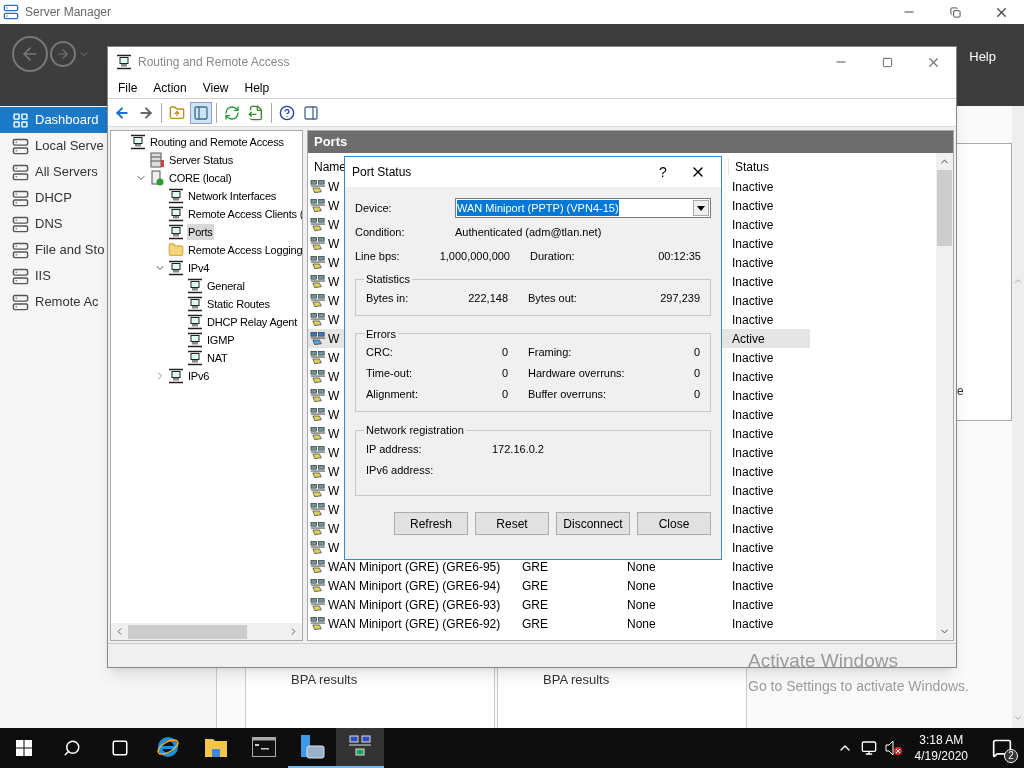 This screenshot has height=768, width=1024. Describe the element at coordinates (748, 338) in the screenshot. I see `port-status: Active` at that location.